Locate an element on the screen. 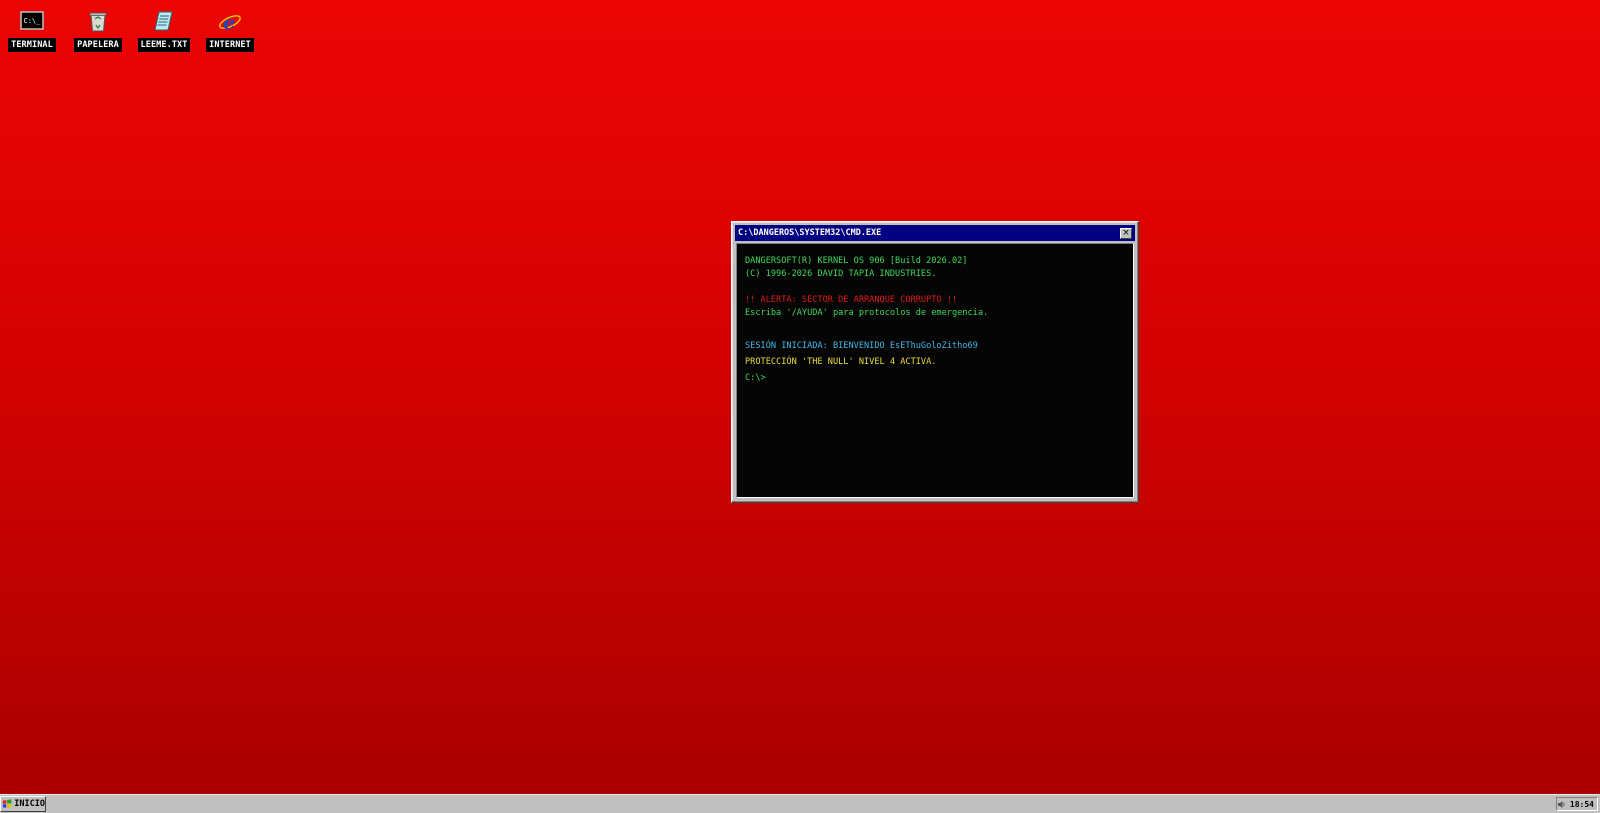 The width and height of the screenshot is (1600, 813). window-titlebar: C:\DANGEROS\SYSTEM32\CMD.EXE × is located at coordinates (935, 233).